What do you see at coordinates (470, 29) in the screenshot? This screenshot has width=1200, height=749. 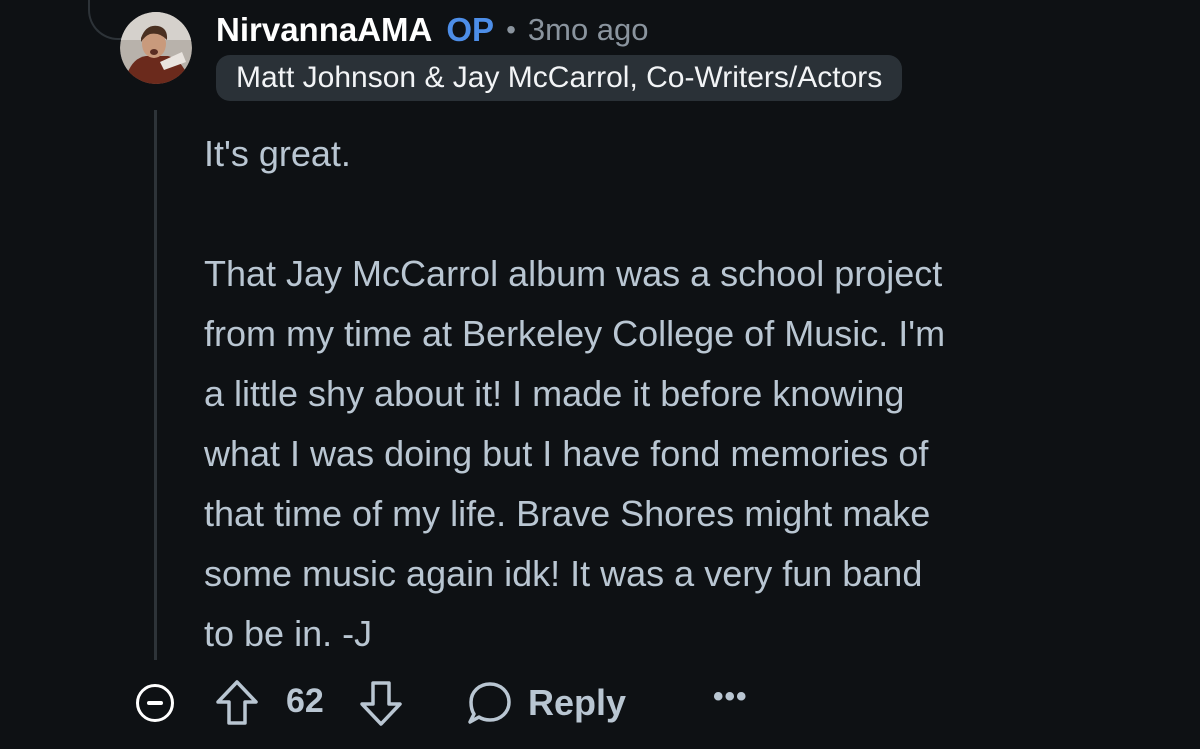 I see `op-badge: OP` at bounding box center [470, 29].